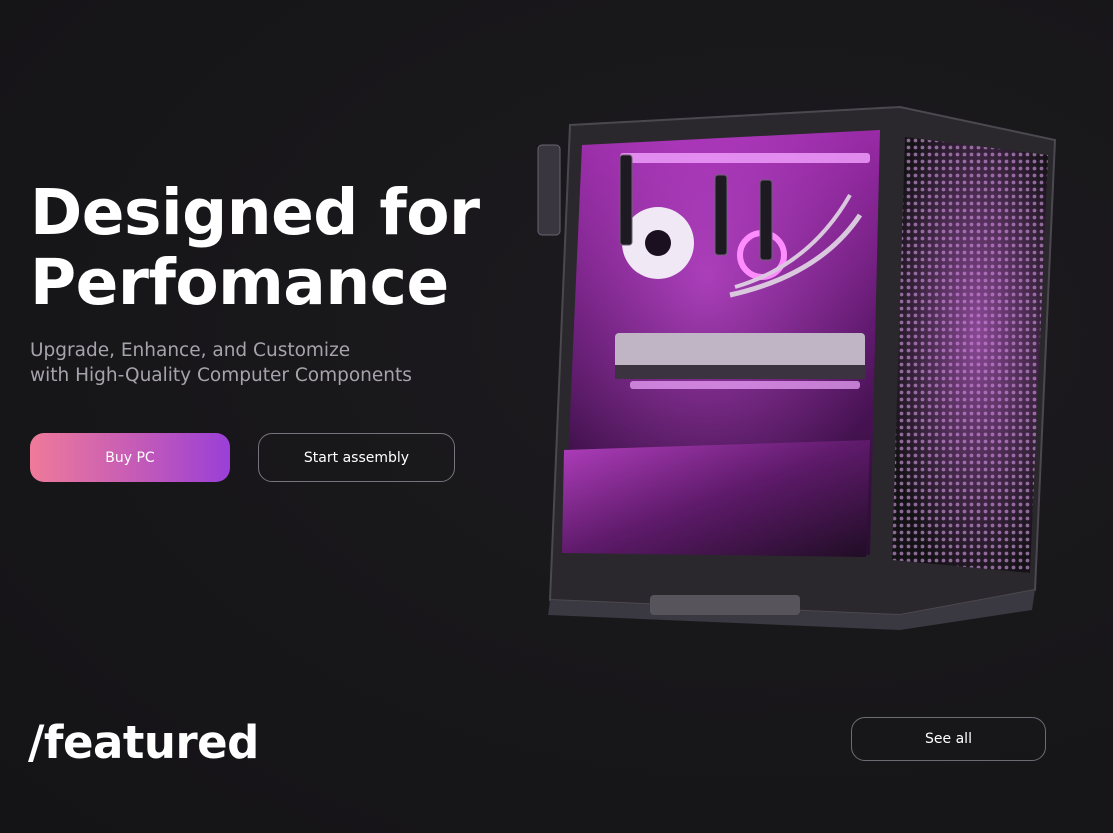 The width and height of the screenshot is (1113, 833). Describe the element at coordinates (143, 742) in the screenshot. I see `featured-heading: /featured` at that location.